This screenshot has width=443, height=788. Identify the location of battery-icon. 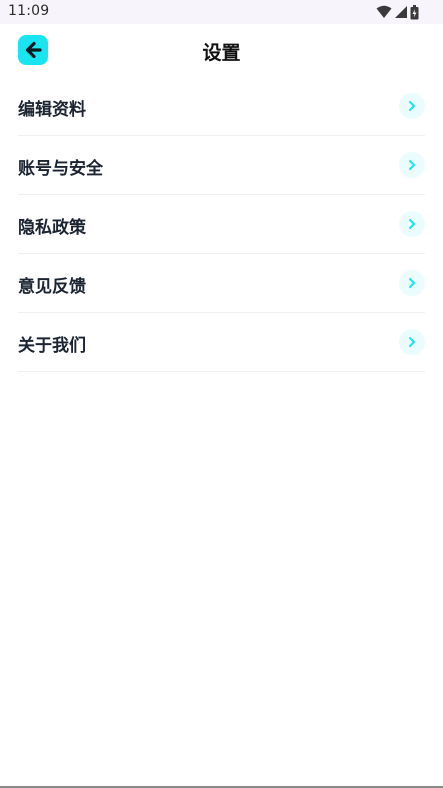
(414, 11).